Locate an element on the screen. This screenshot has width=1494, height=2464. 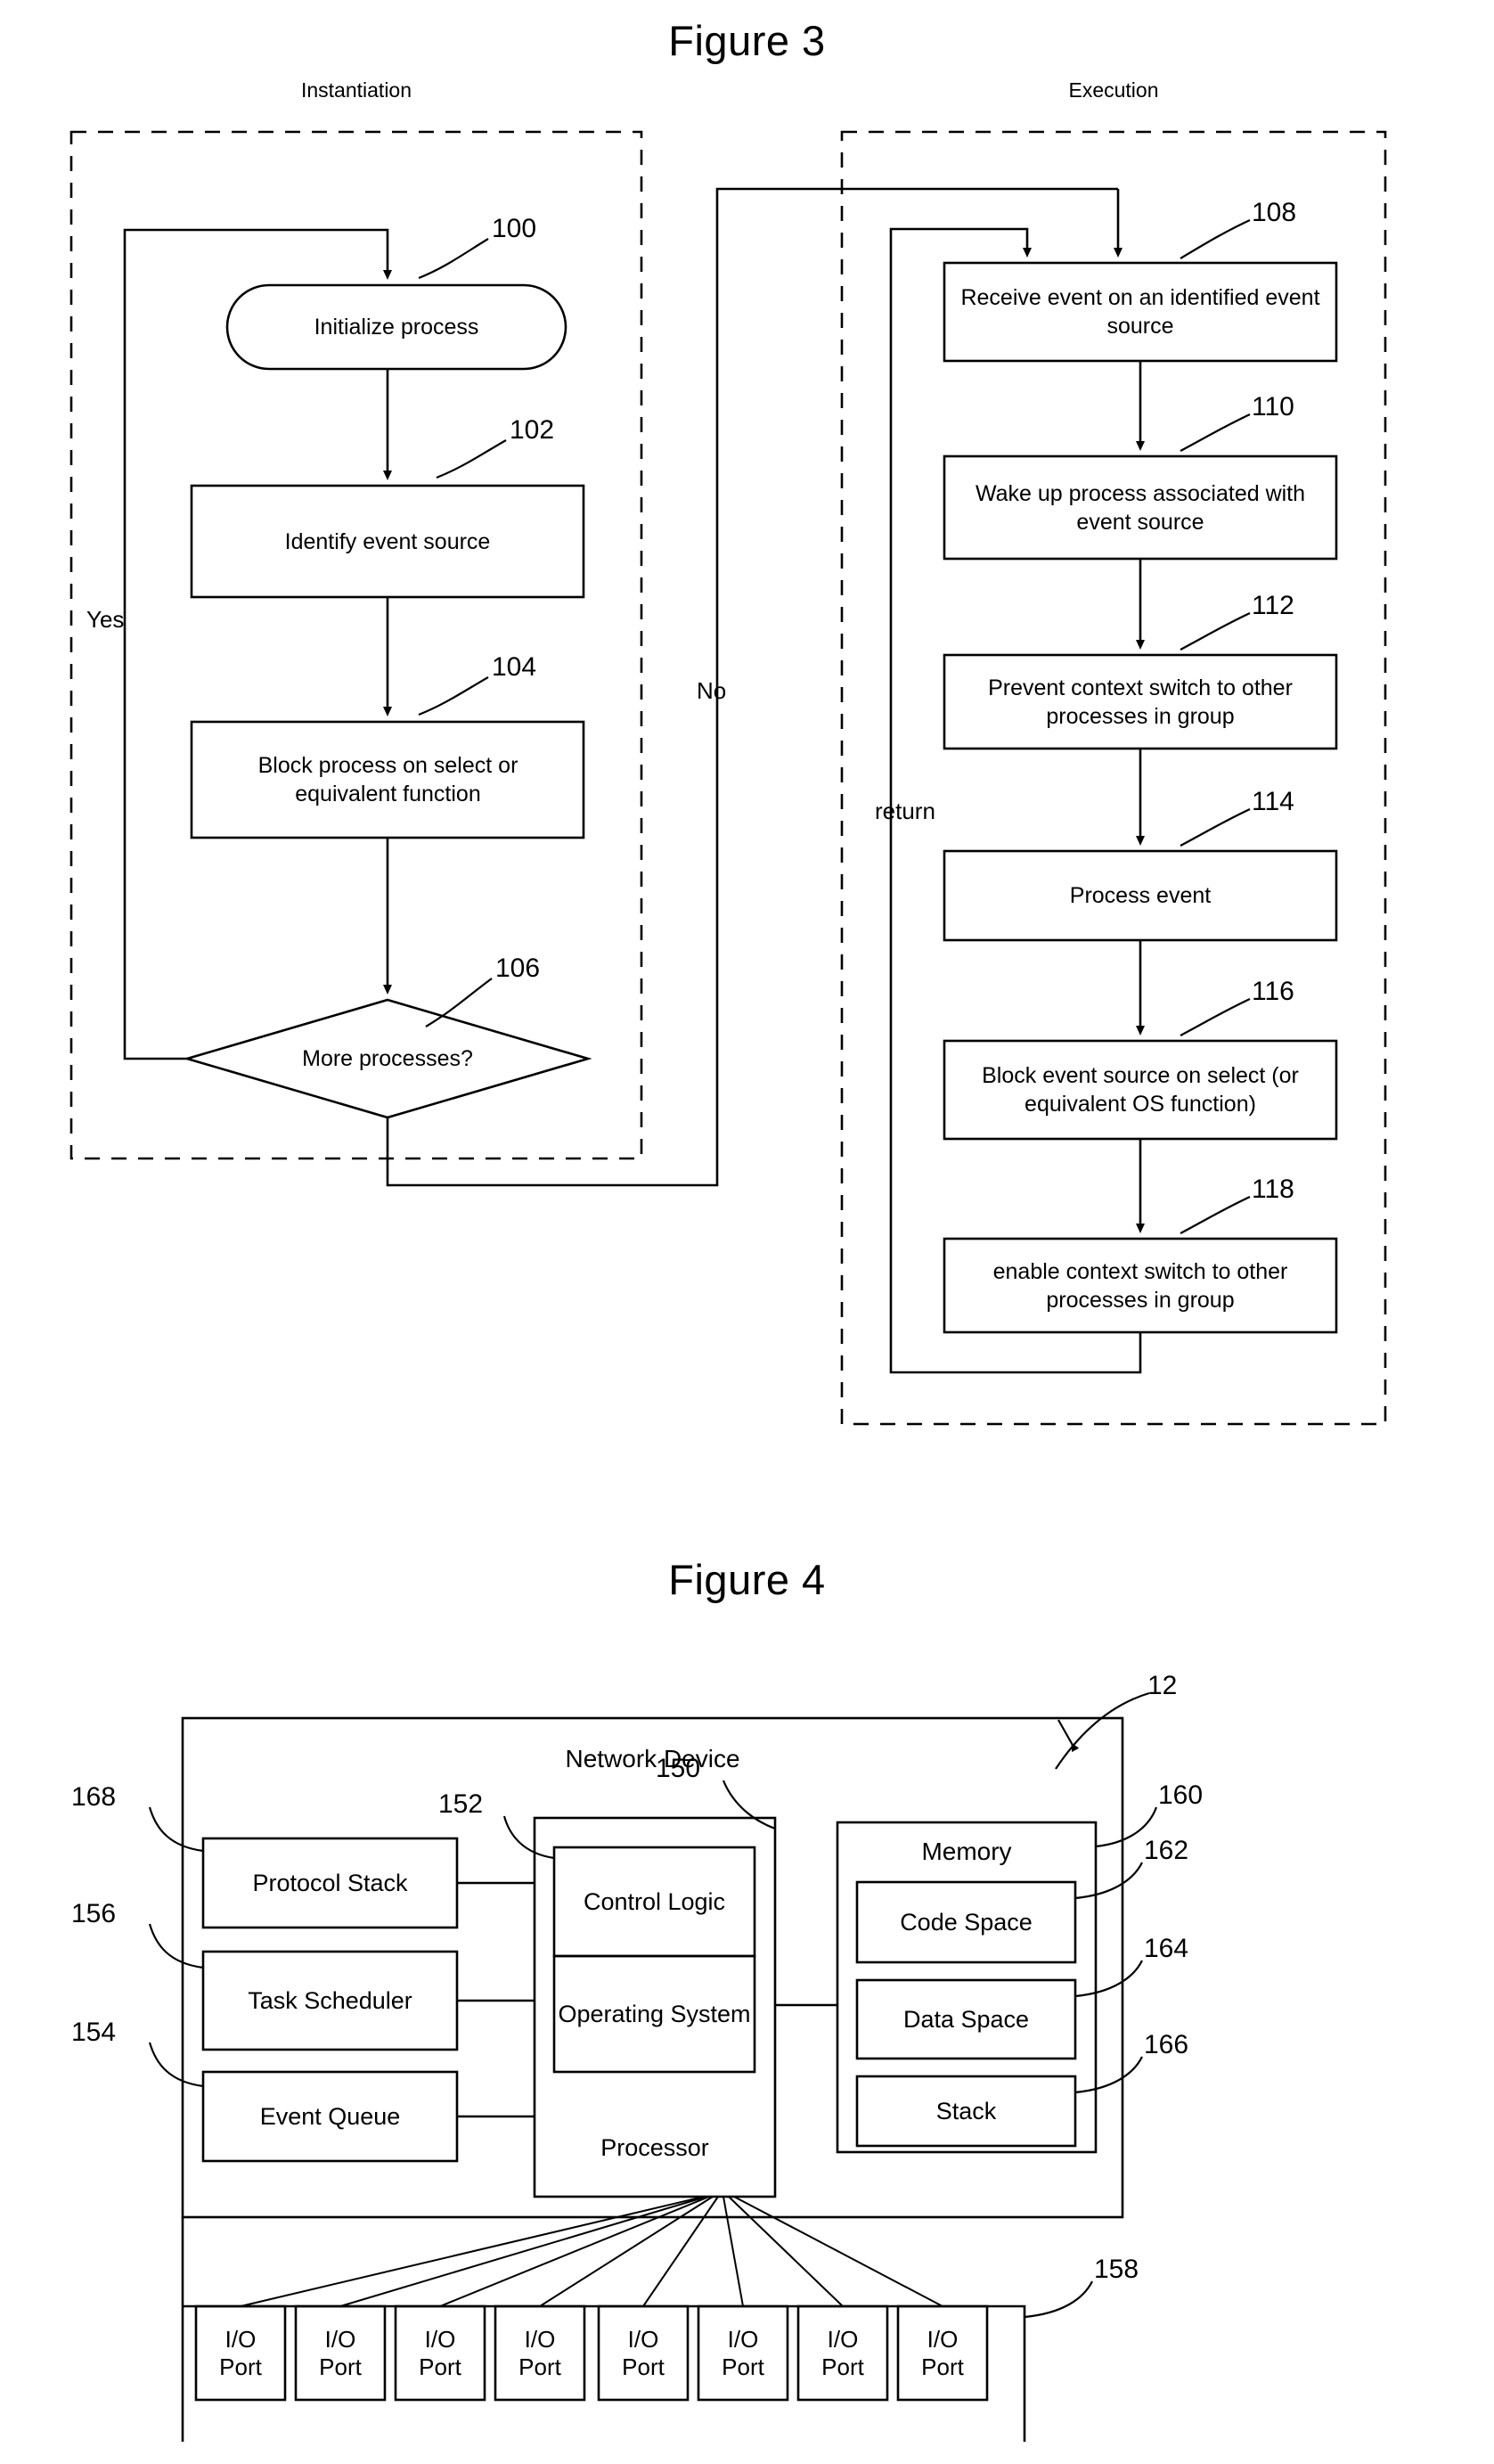
figure-3-title: Figure 3 is located at coordinates (747, 40).